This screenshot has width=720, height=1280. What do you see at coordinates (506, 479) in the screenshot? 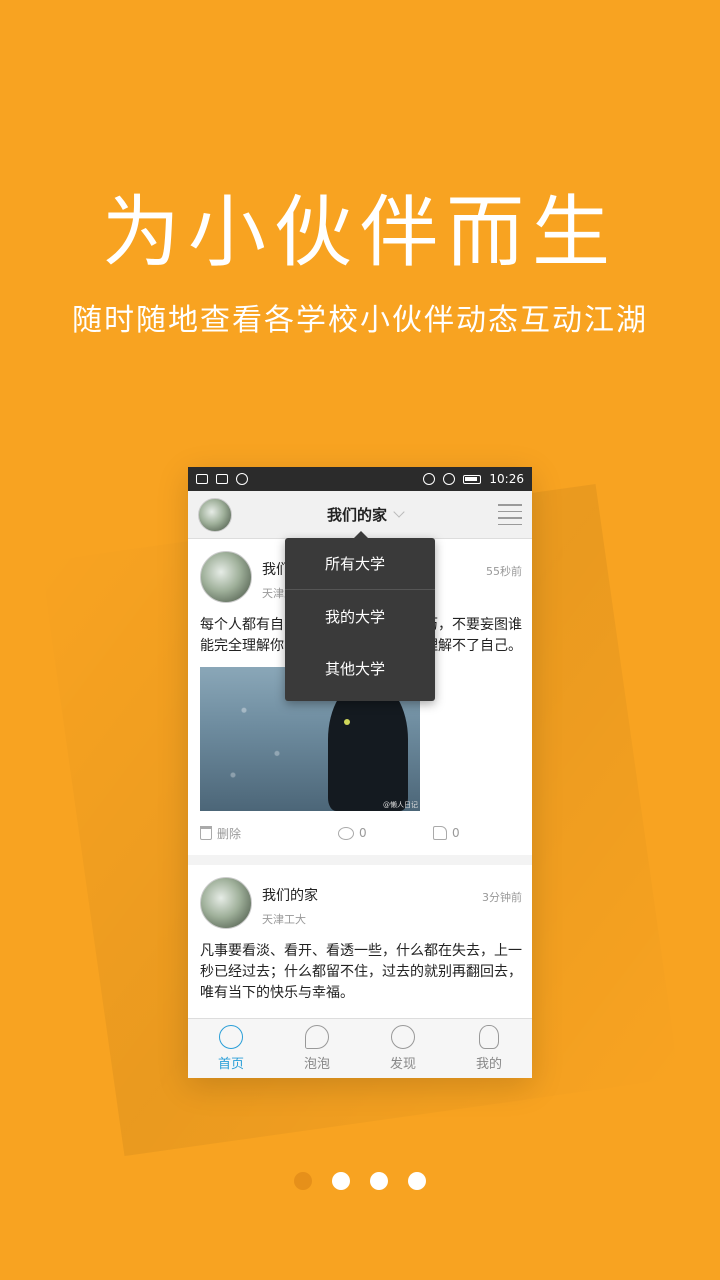
I see `status-time: 10:26` at bounding box center [506, 479].